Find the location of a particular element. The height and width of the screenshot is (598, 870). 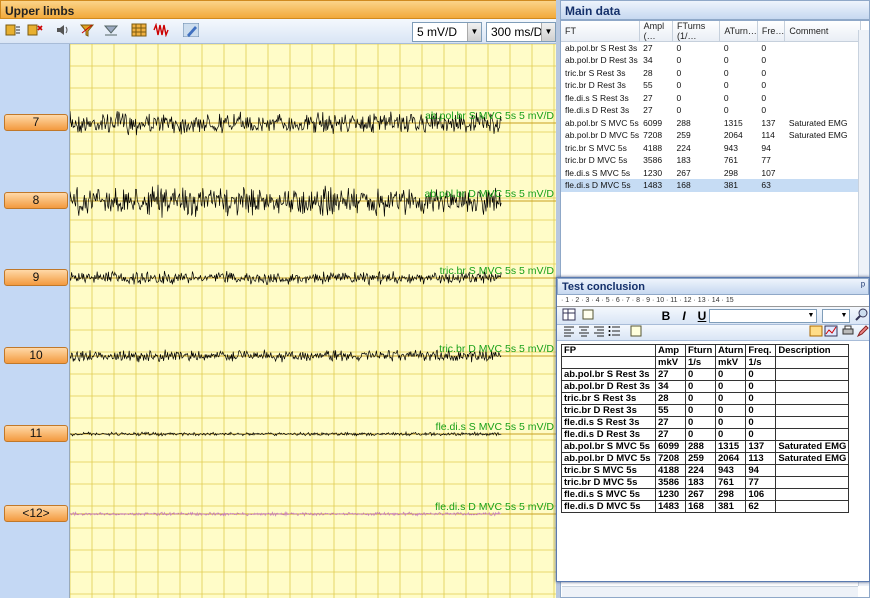

conclusion-cell: Saturated EMG is located at coordinates (812, 446).